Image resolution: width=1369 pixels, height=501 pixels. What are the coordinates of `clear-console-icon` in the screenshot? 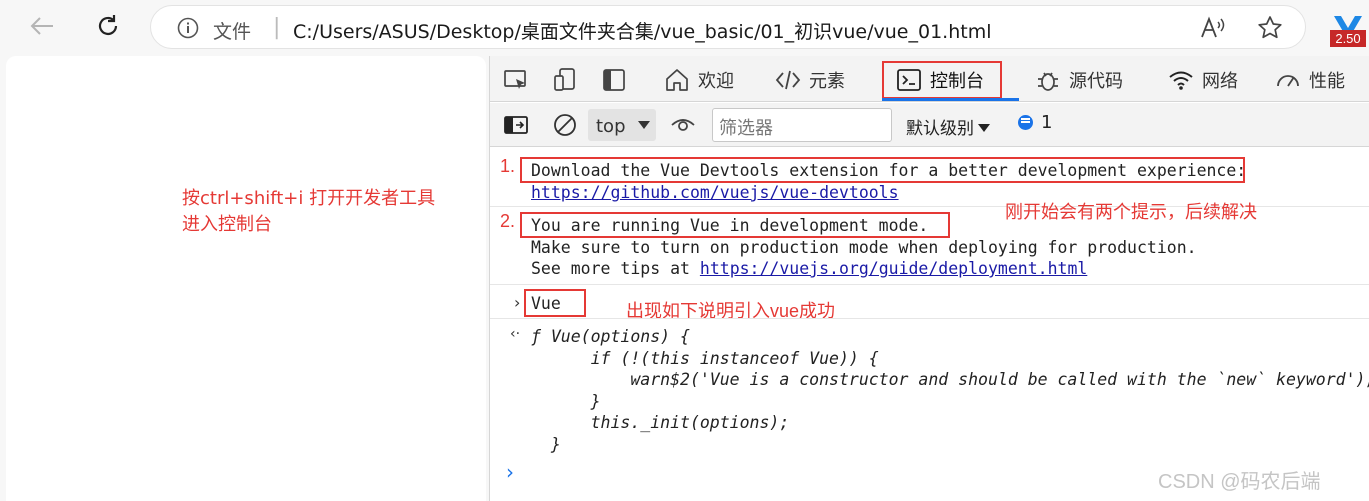 It's located at (565, 125).